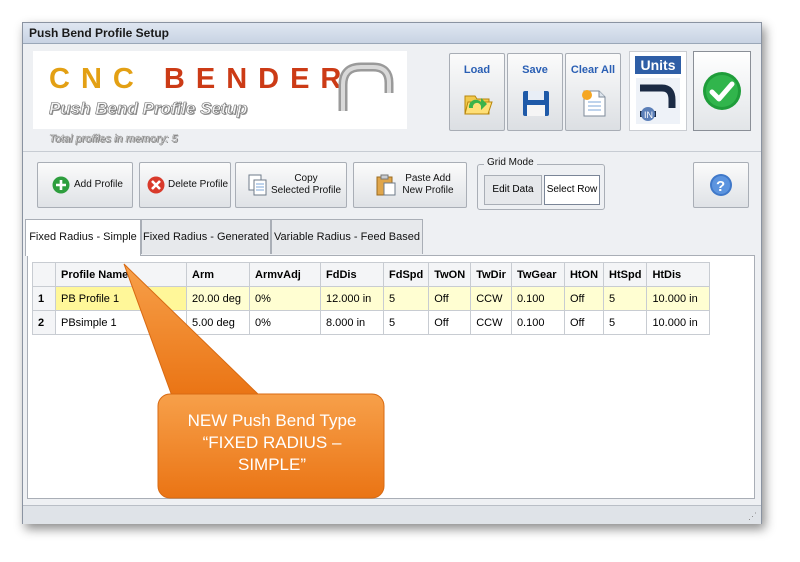 This screenshot has height=562, width=800. I want to click on tab-fixed-radius-simple: Fixed Radius - Simple, so click(83, 237).